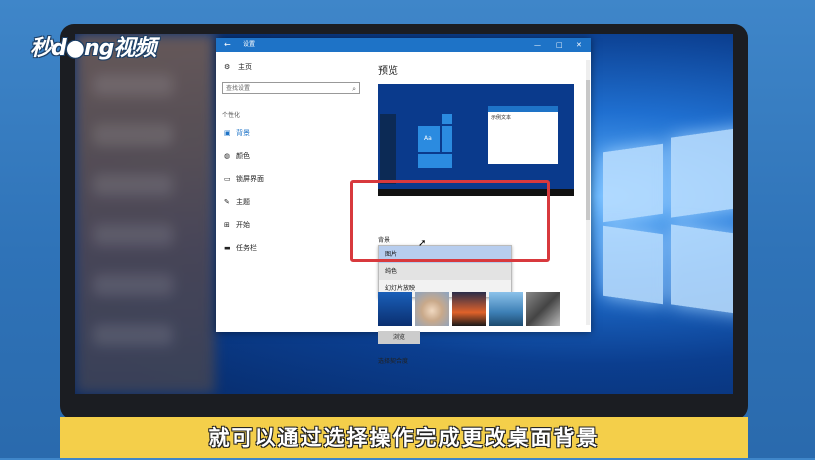 Image resolution: width=815 pixels, height=460 pixels. I want to click on brush-icon: ✎, so click(227, 202).